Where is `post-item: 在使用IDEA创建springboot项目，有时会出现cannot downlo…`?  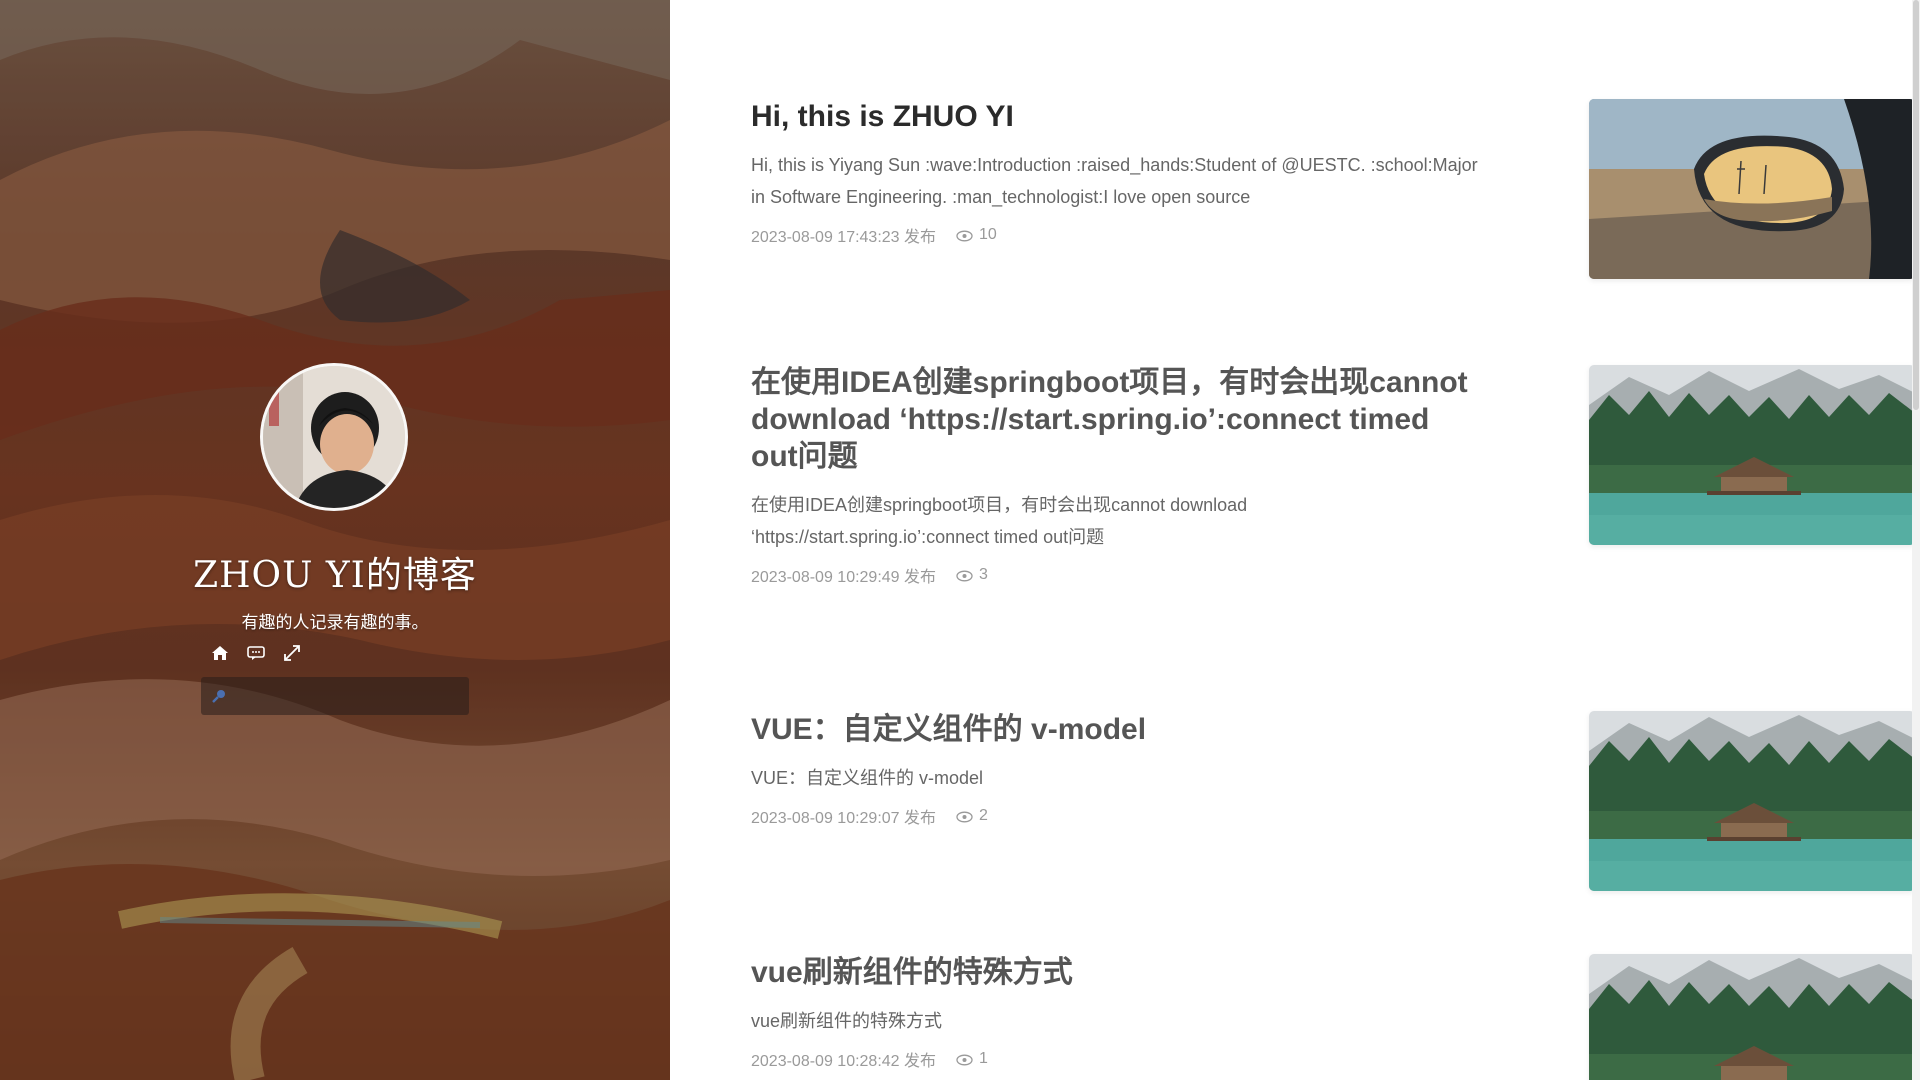
post-item: 在使用IDEA创建springboot项目，有时会出现cannot downlo… is located at coordinates (1333, 475).